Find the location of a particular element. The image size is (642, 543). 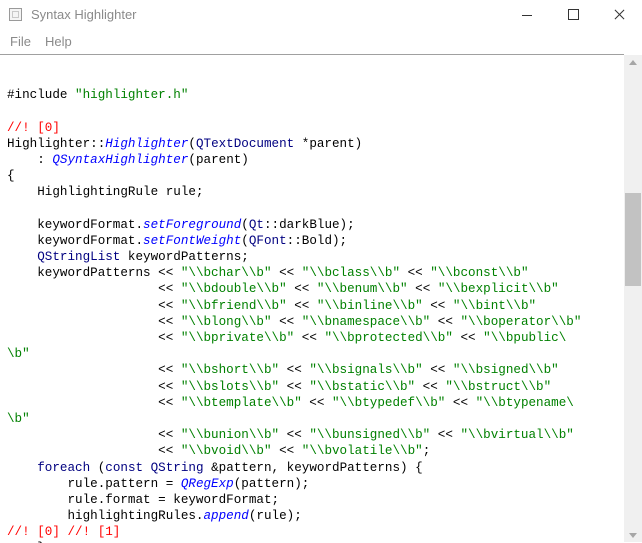

code-token-fn: append is located at coordinates (226, 516).